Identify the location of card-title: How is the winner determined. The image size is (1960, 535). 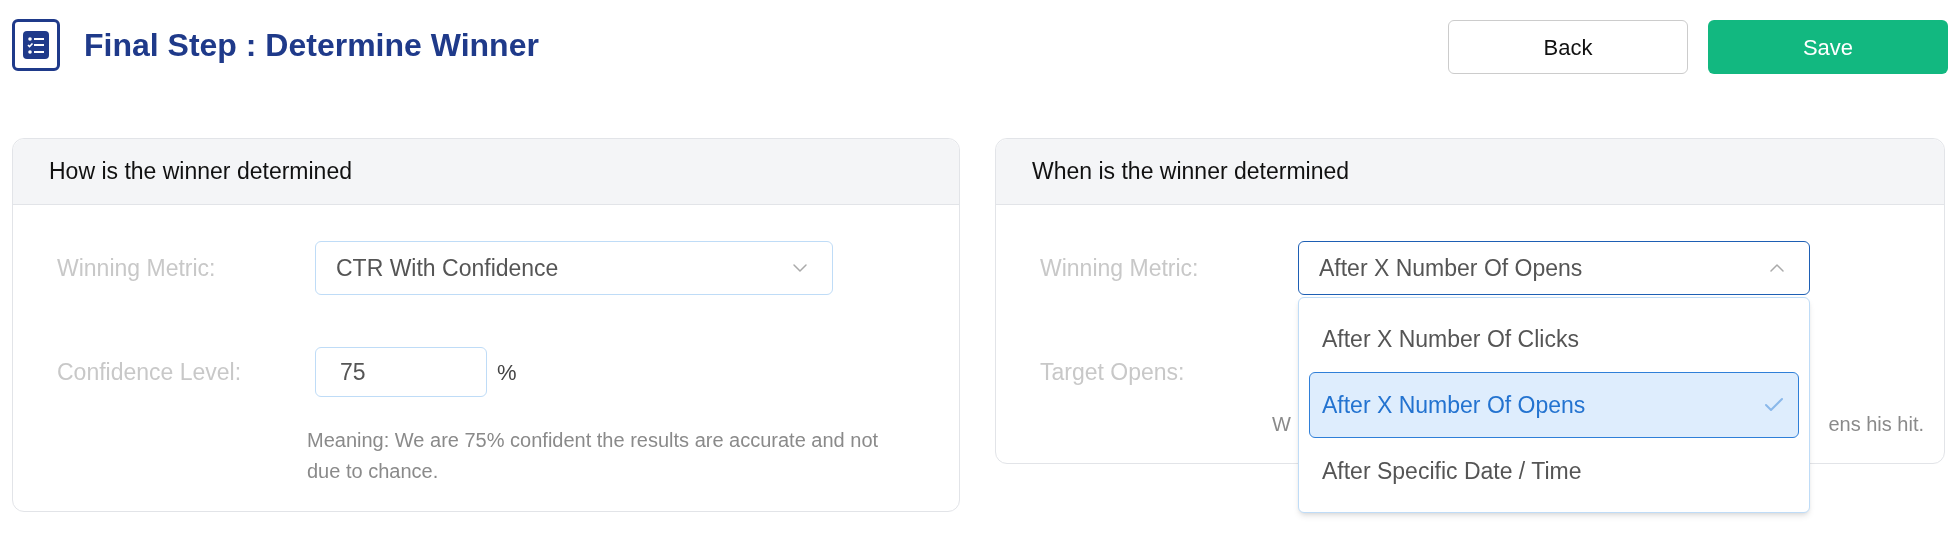
(200, 172).